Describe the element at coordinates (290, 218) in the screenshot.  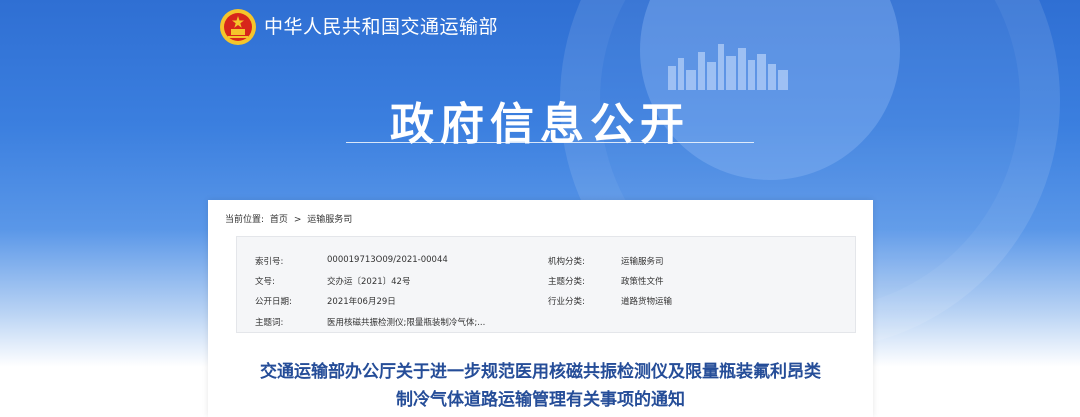
I see `breadcrumb: 当前位置: 首页 > 运输服务司` at that location.